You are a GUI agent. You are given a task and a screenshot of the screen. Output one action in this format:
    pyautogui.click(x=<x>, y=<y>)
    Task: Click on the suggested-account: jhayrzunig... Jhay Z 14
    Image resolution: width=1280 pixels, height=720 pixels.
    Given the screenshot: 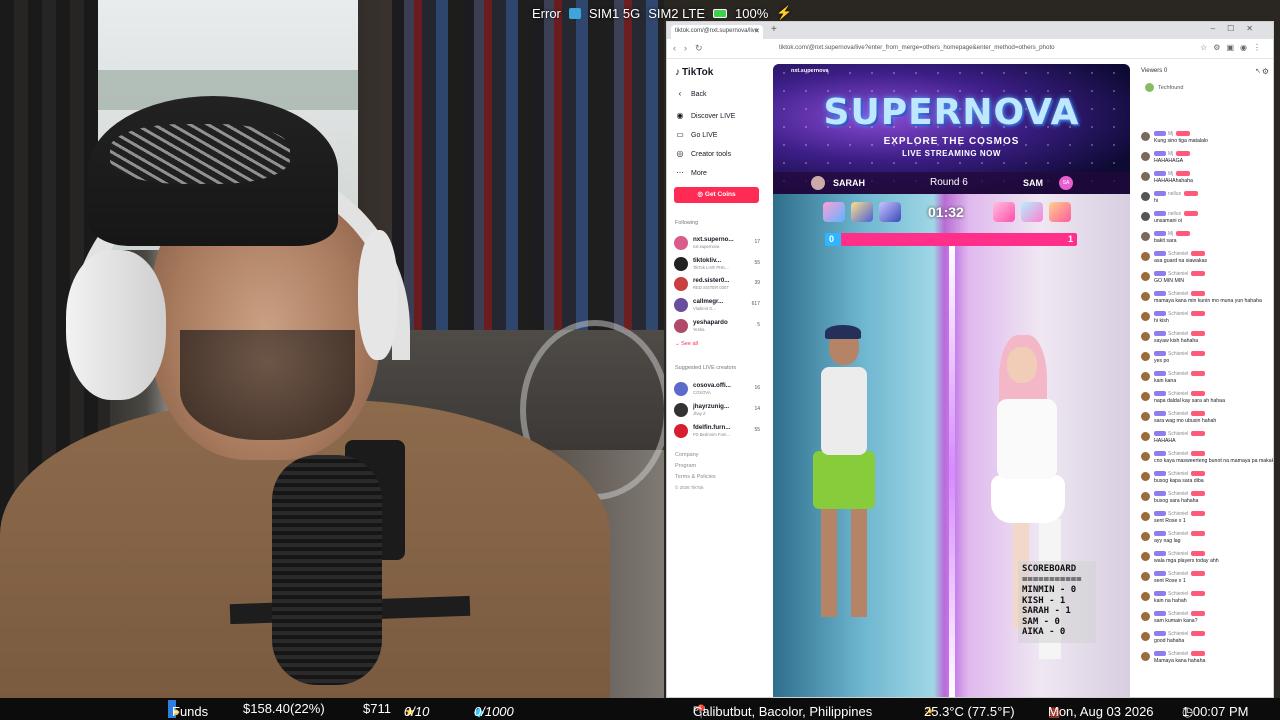 What is the action you would take?
    pyautogui.click(x=717, y=411)
    